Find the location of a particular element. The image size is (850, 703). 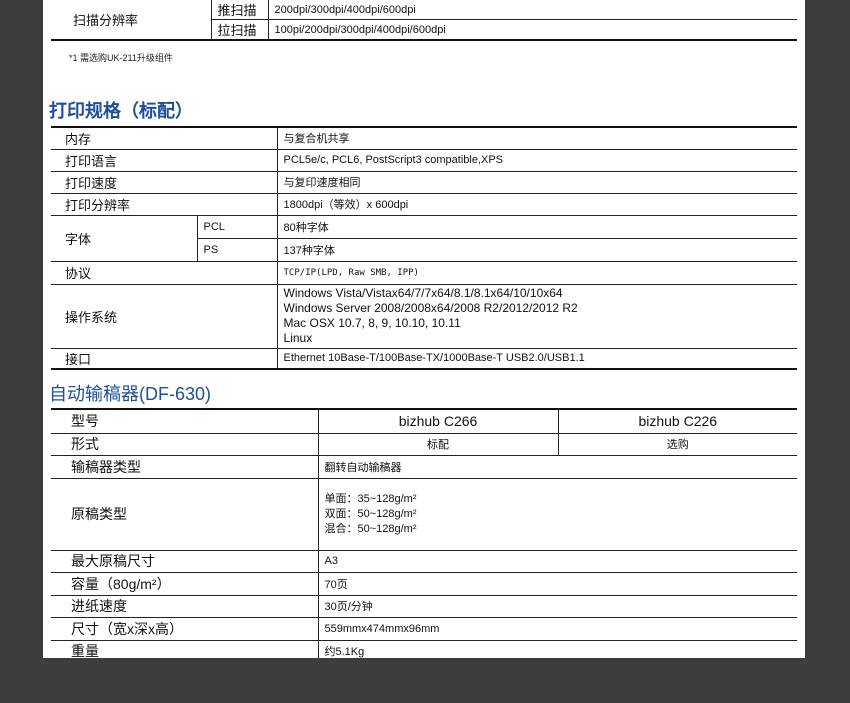

protocol-label: 协议 is located at coordinates (164, 273).